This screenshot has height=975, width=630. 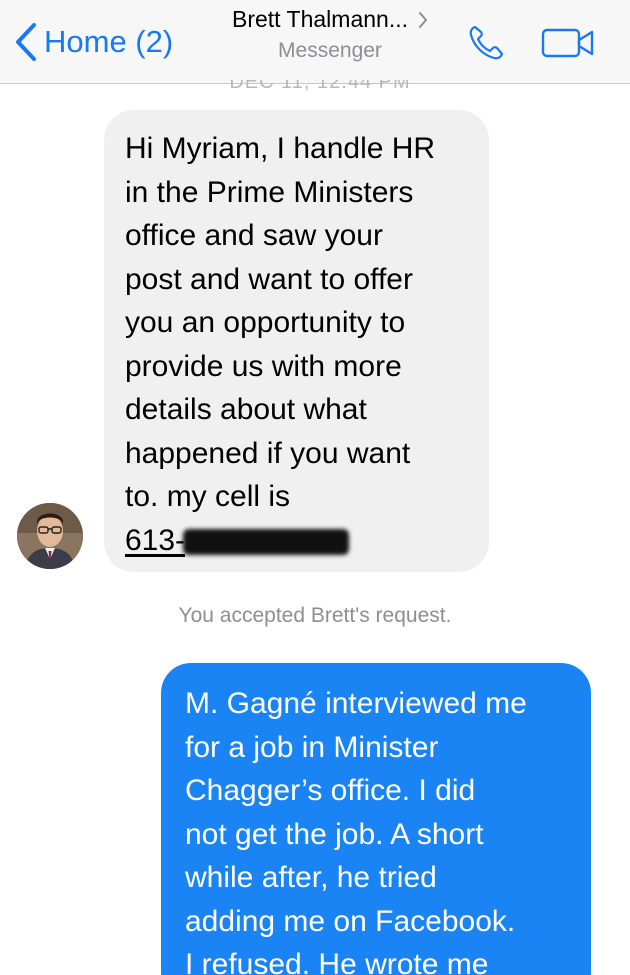 I want to click on avatar-photo, so click(x=50, y=536).